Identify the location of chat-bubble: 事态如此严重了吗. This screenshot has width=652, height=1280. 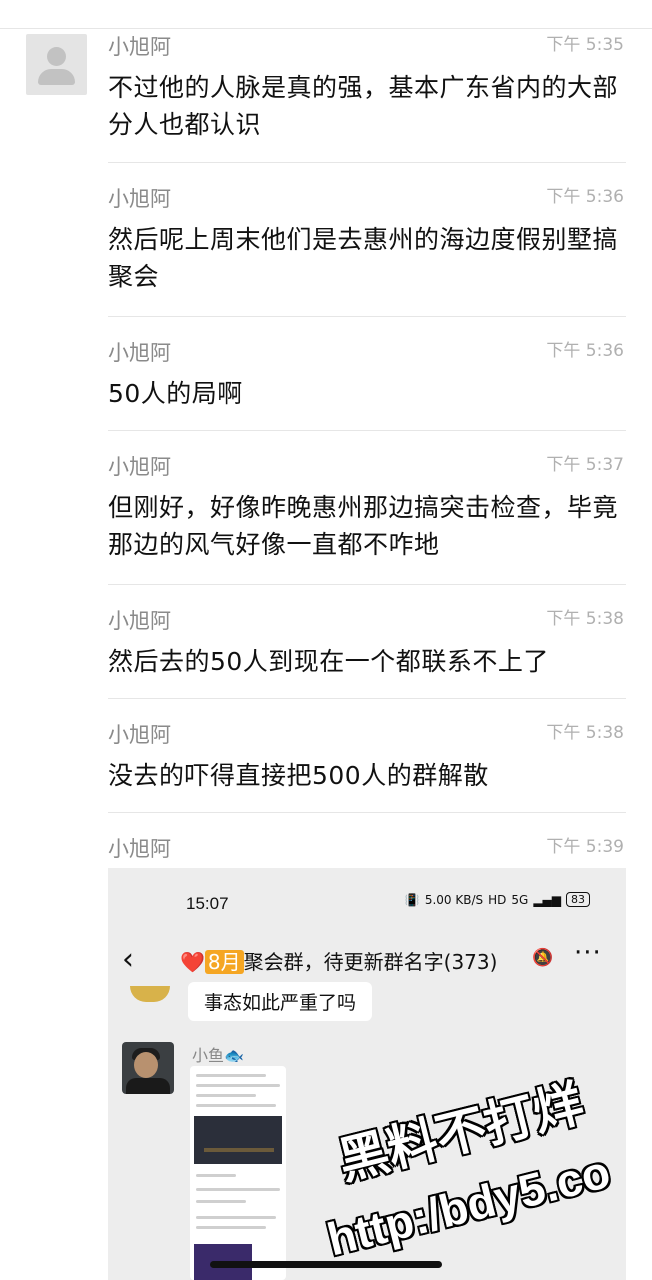
(280, 1001).